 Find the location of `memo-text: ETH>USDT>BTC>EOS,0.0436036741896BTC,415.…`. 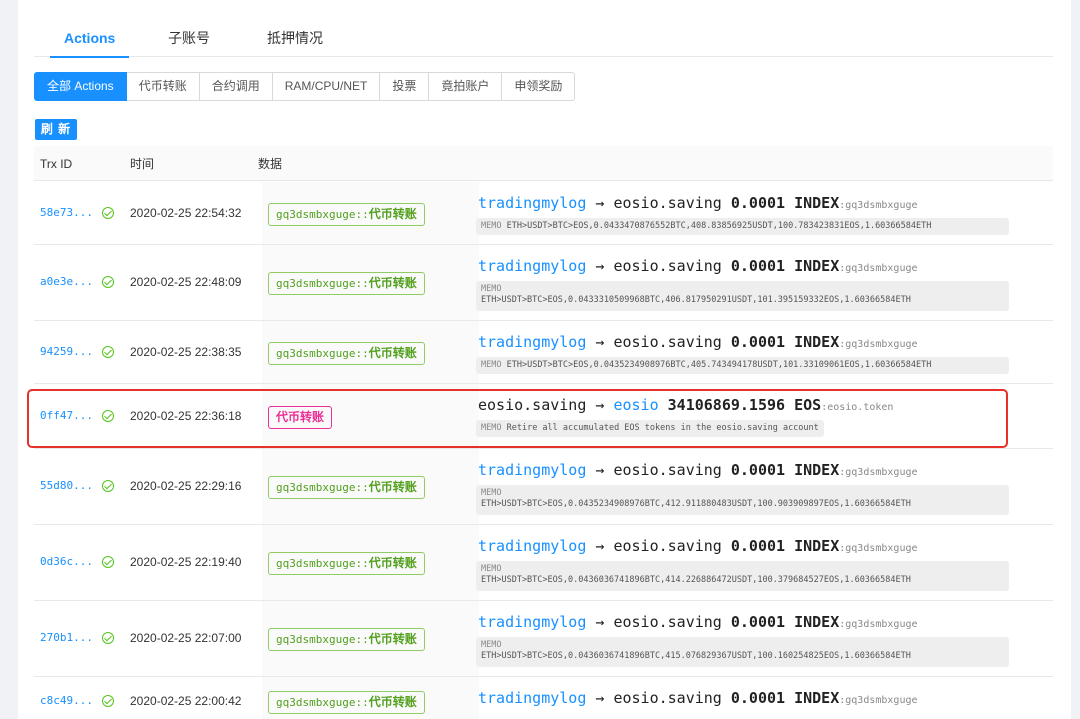

memo-text: ETH>USDT>BTC>EOS,0.0436036741896BTC,415.… is located at coordinates (696, 656).